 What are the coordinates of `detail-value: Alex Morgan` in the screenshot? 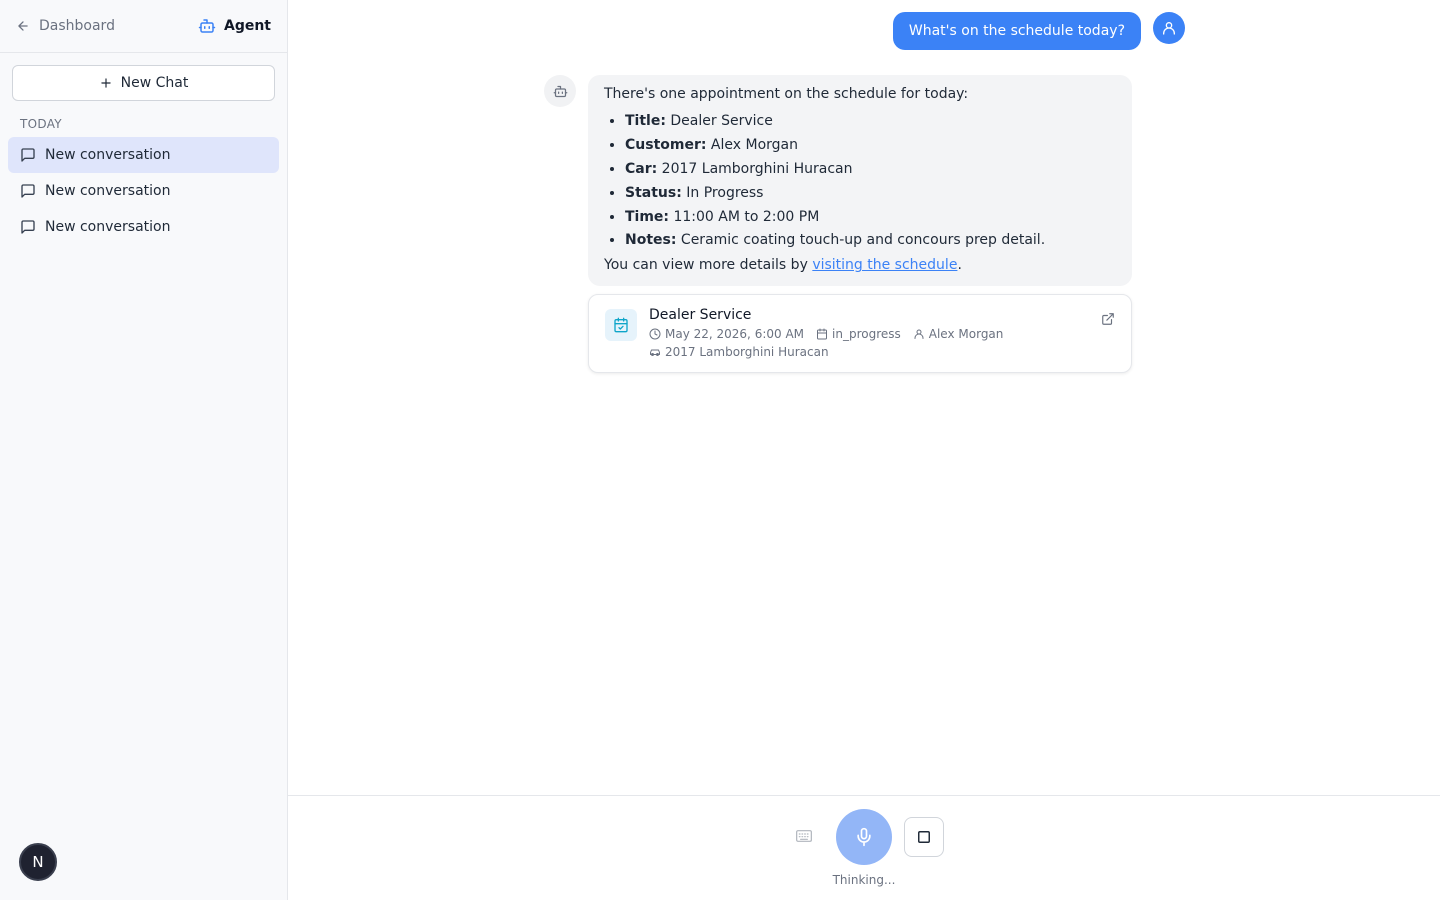 It's located at (752, 144).